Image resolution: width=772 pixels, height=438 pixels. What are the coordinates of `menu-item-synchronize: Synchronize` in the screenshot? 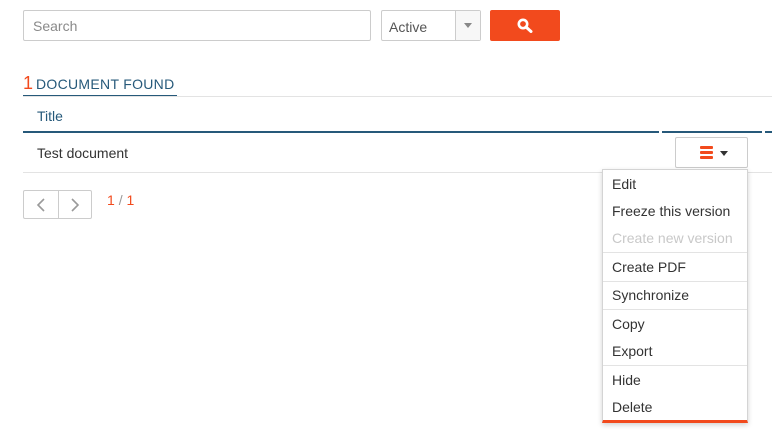 It's located at (675, 295).